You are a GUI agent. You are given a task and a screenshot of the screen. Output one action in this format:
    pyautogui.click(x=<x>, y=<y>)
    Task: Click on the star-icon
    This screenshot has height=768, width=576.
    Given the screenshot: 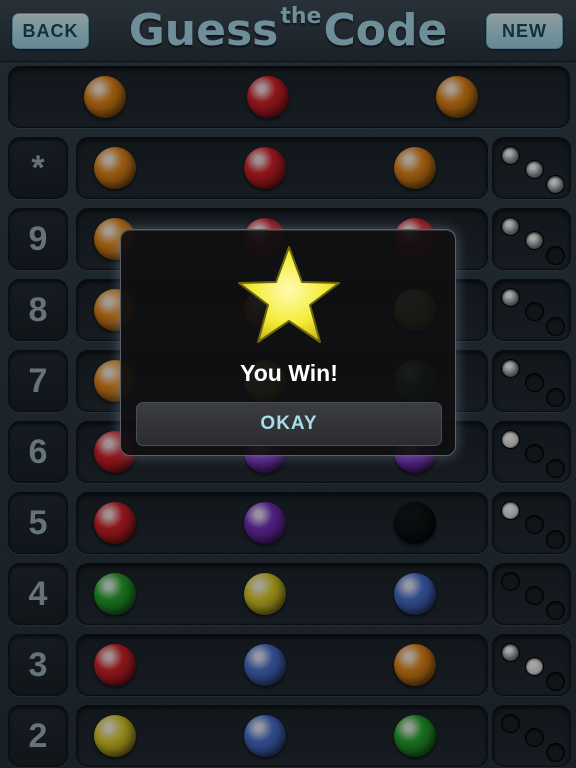 What is the action you would take?
    pyautogui.click(x=289, y=294)
    